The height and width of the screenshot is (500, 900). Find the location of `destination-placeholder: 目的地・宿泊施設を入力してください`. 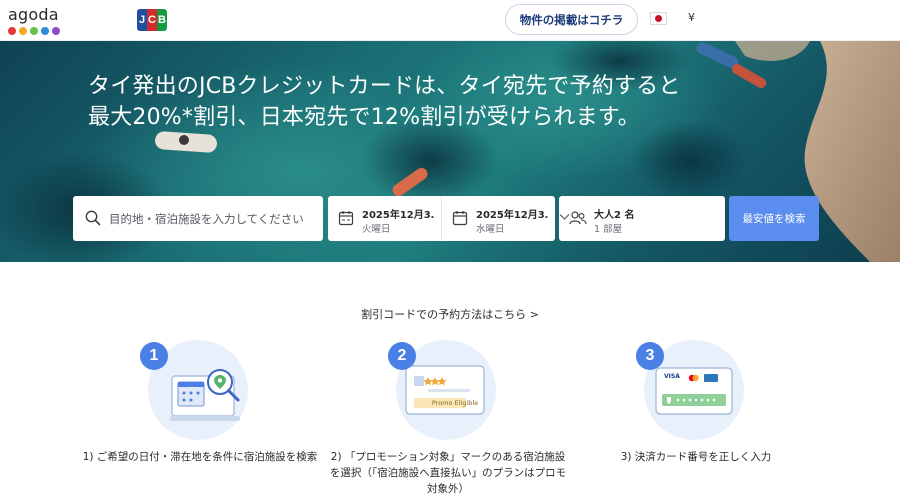

destination-placeholder: 目的地・宿泊施設を入力してください is located at coordinates (206, 219).